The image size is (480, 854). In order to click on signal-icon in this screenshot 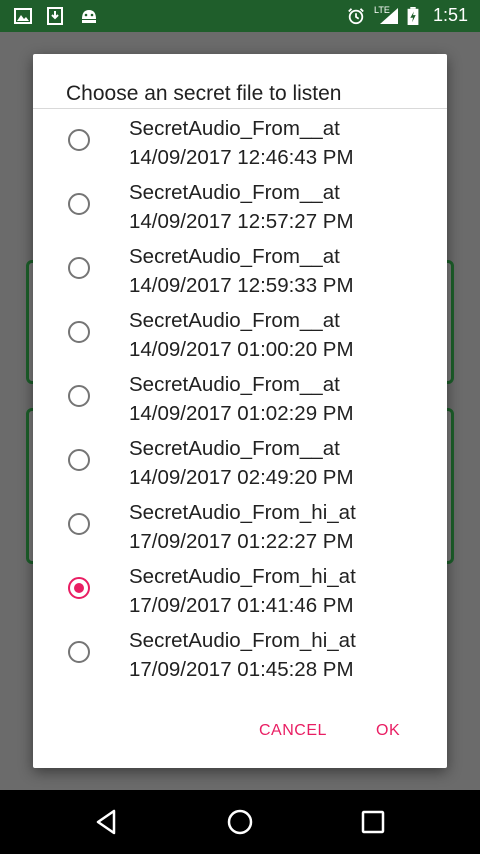, I will do `click(389, 16)`.